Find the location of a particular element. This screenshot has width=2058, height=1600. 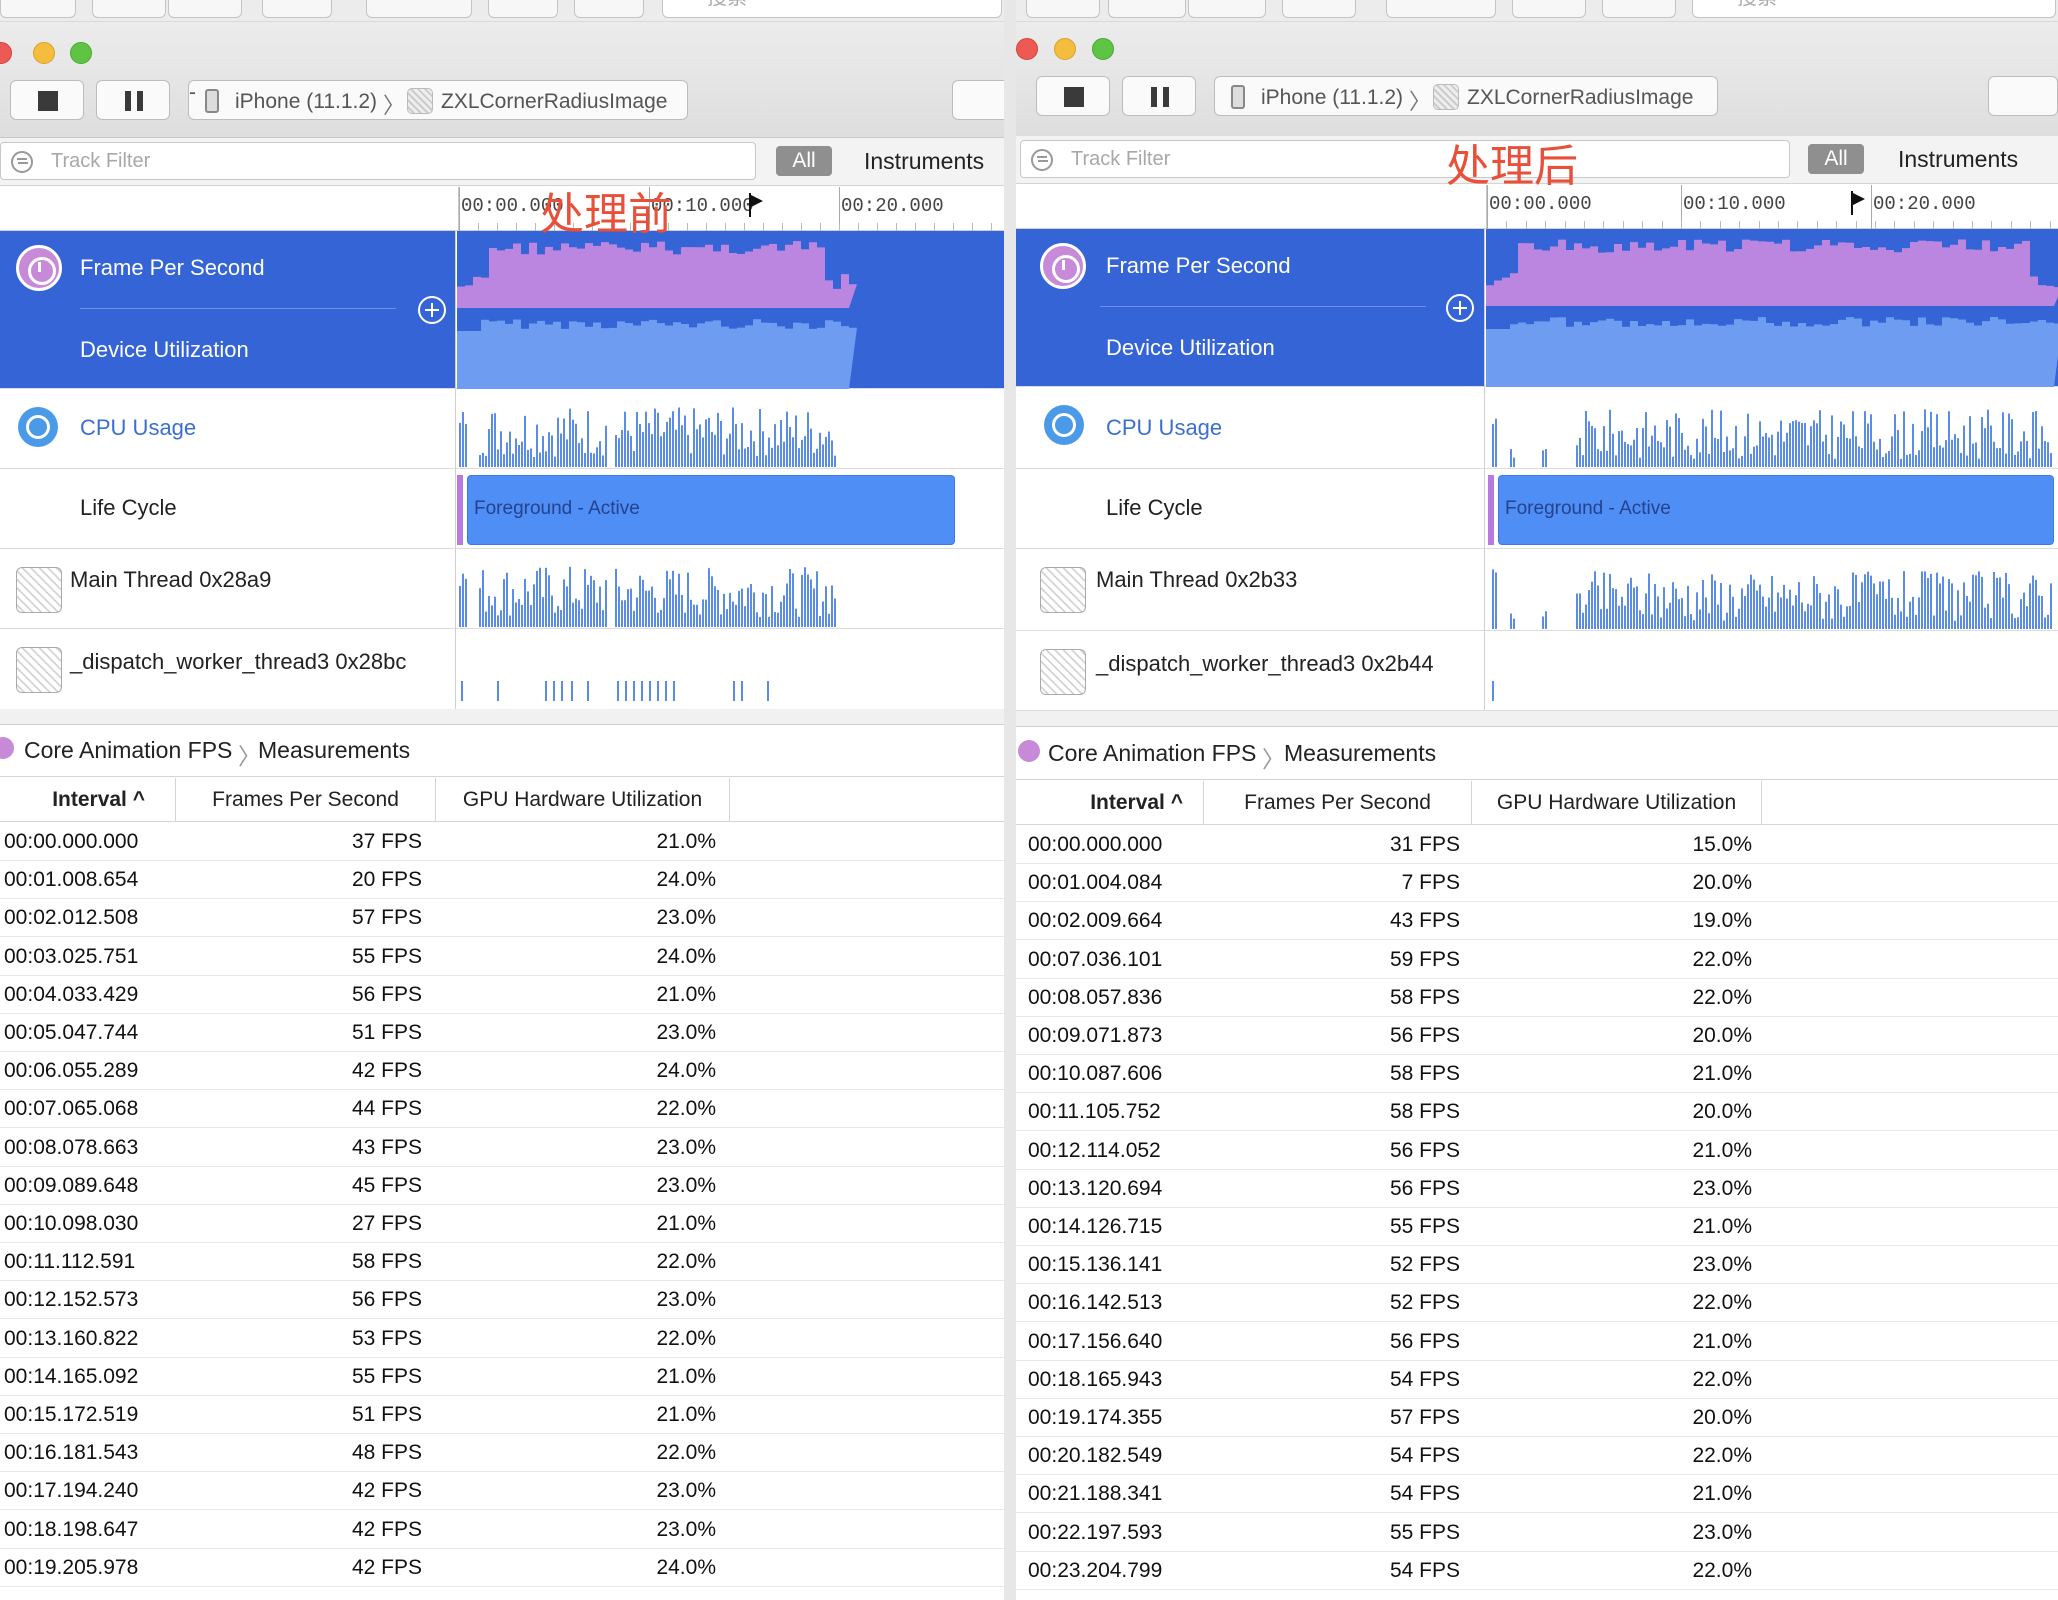

track-worker-thread: _dispatch_worker_thread3 0x2b44 is located at coordinates (1537, 671).